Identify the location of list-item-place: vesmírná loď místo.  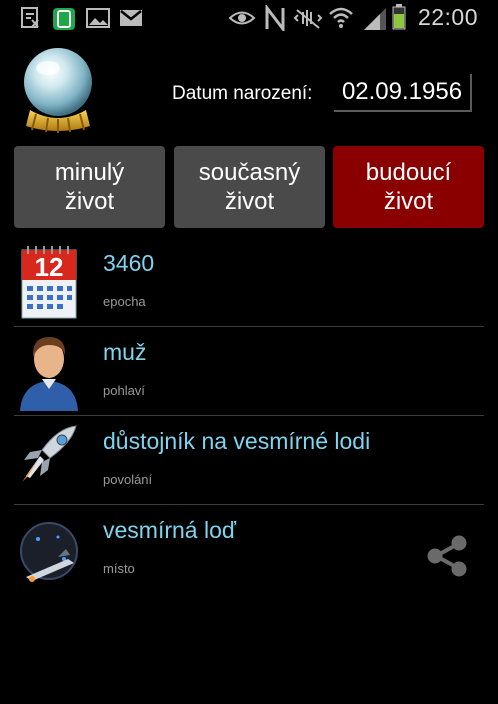
(249, 549).